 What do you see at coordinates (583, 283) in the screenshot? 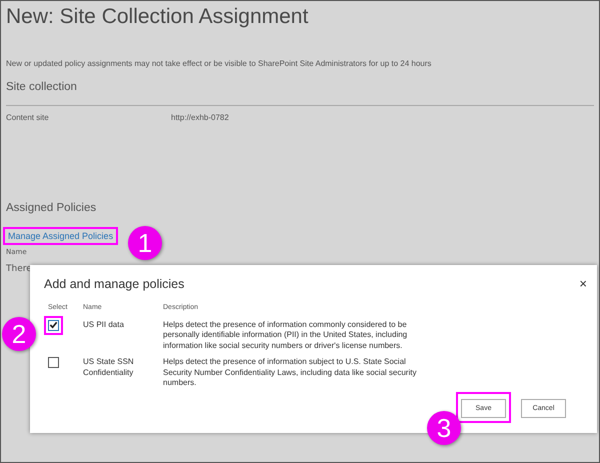
I see `close-button: ×` at bounding box center [583, 283].